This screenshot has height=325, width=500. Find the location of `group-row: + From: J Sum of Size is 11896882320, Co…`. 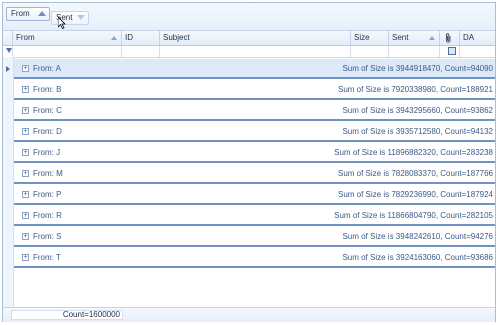

group-row: + From: J Sum of Size is 11896882320, Co… is located at coordinates (254, 153).